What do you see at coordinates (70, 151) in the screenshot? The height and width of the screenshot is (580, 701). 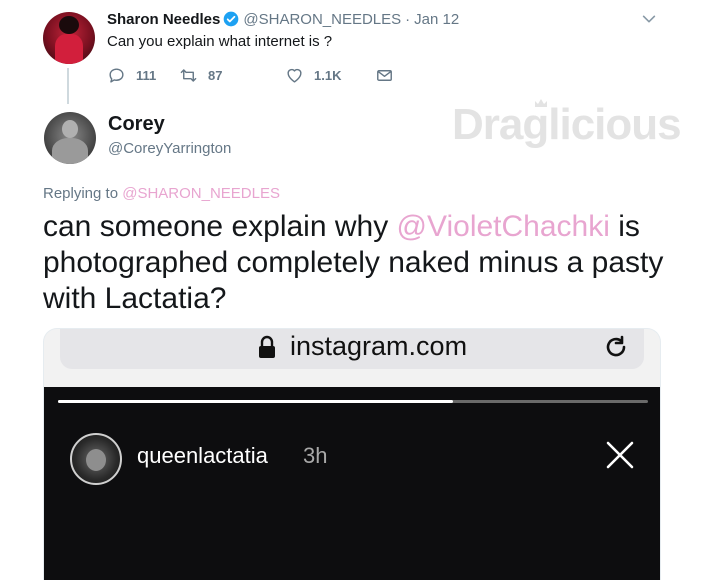 I see `avatar-torso` at bounding box center [70, 151].